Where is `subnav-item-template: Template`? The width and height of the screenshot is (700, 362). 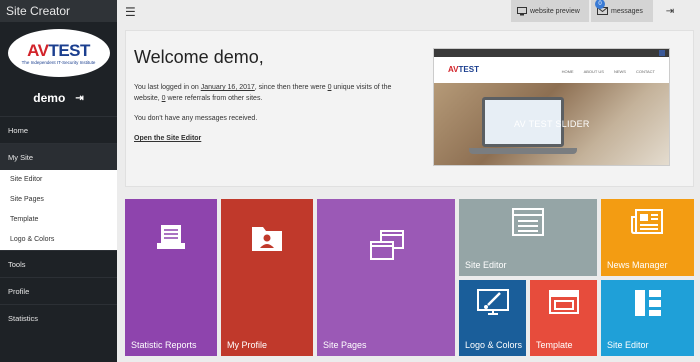 subnav-item-template: Template is located at coordinates (58, 220).